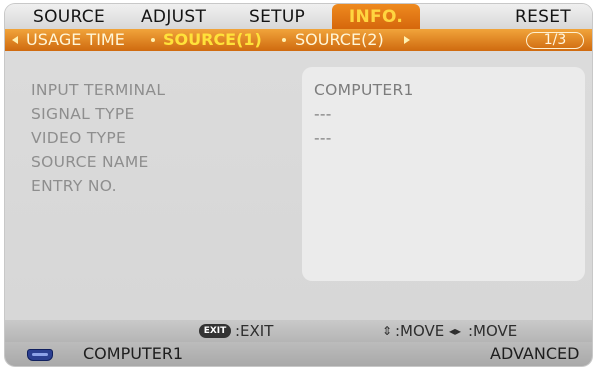 This screenshot has height=370, width=597. Describe the element at coordinates (133, 353) in the screenshot. I see `status-source: COMPUTER1` at that location.